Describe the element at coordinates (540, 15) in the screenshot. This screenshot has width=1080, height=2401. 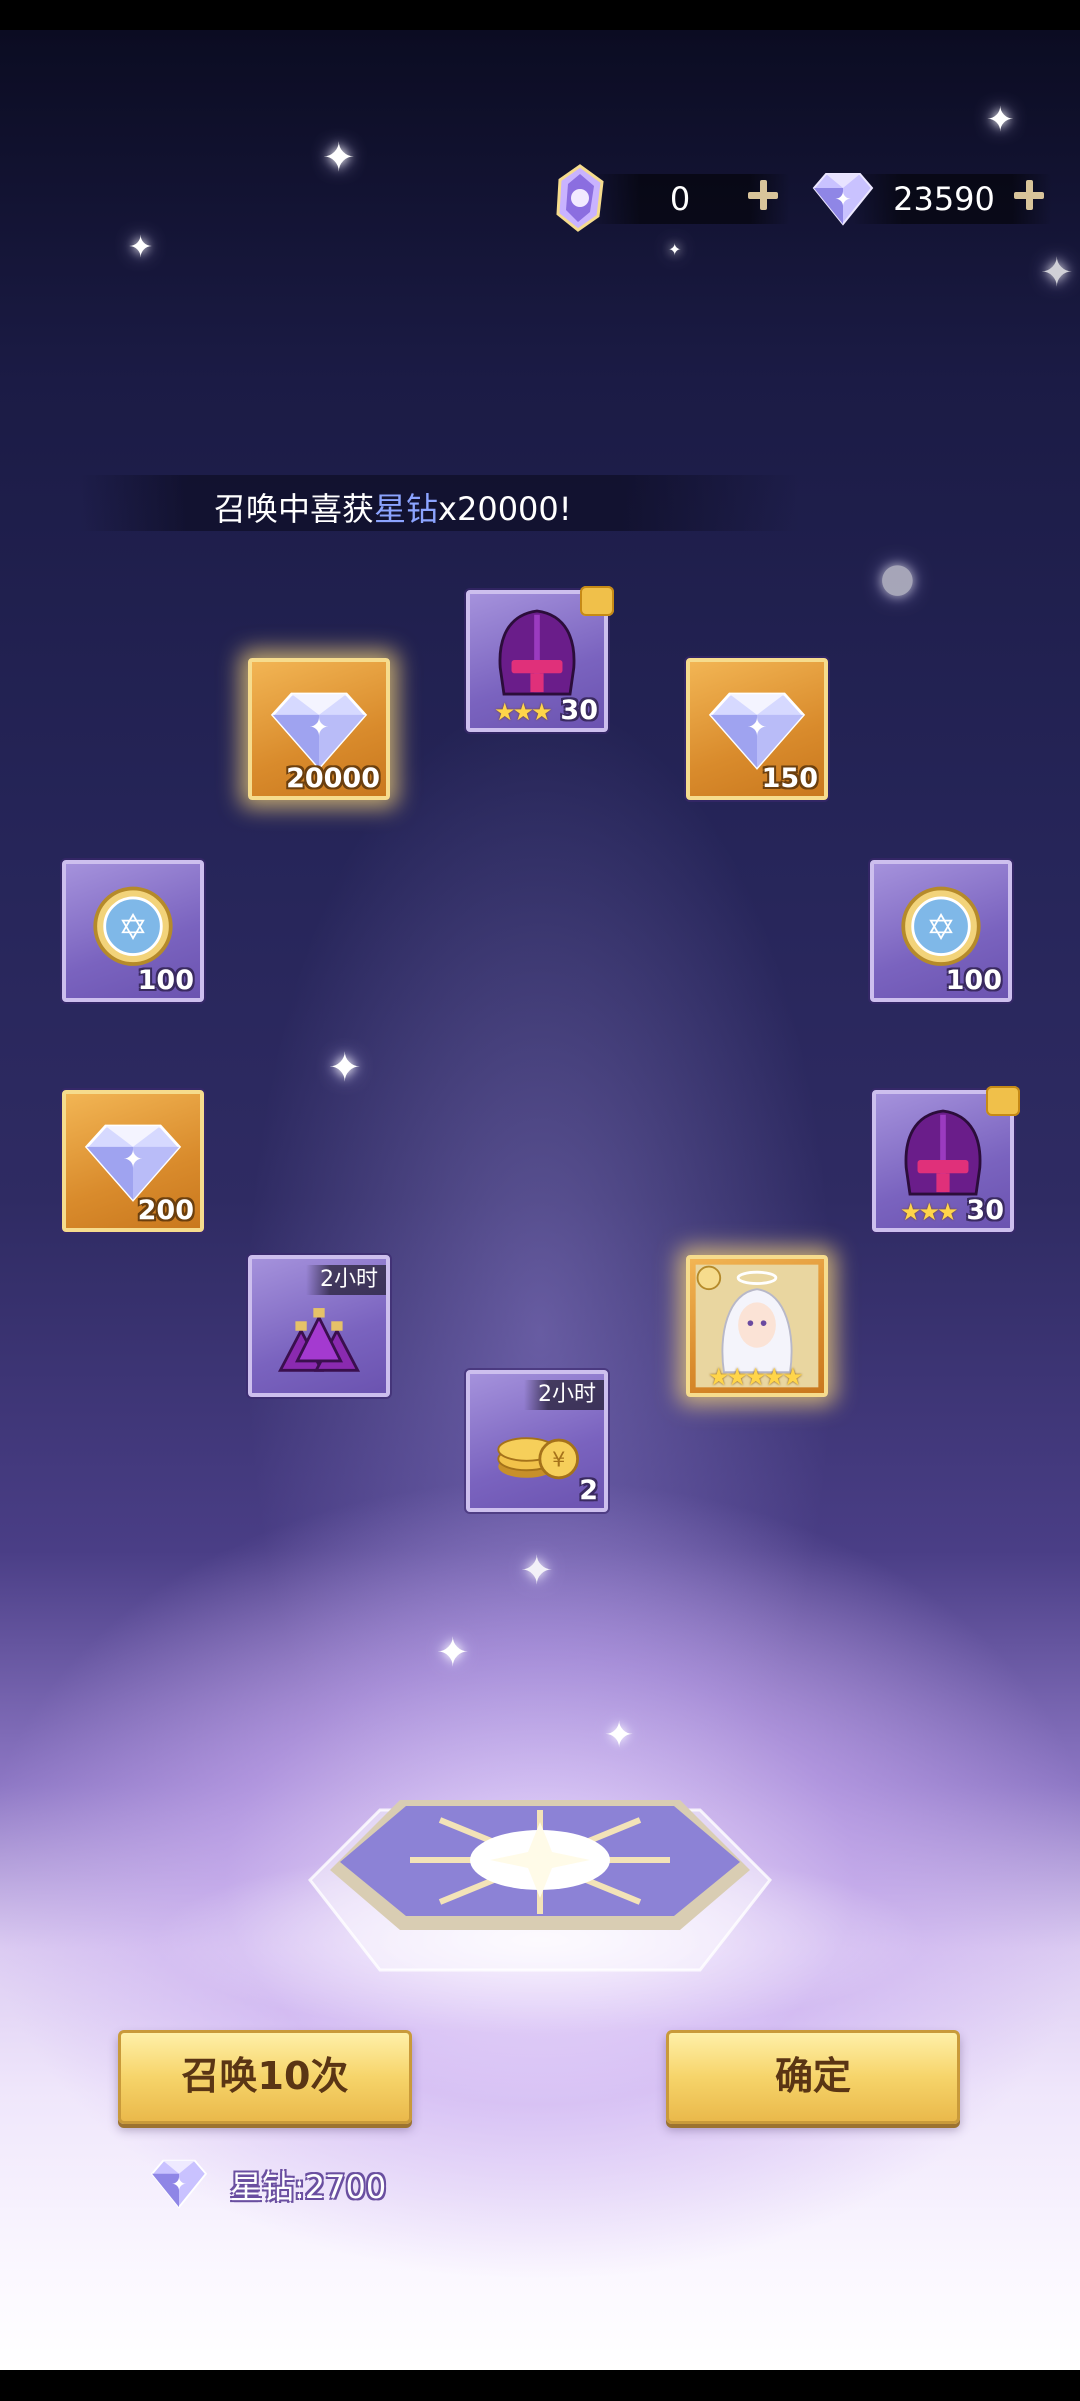
I see `status-bar` at that location.